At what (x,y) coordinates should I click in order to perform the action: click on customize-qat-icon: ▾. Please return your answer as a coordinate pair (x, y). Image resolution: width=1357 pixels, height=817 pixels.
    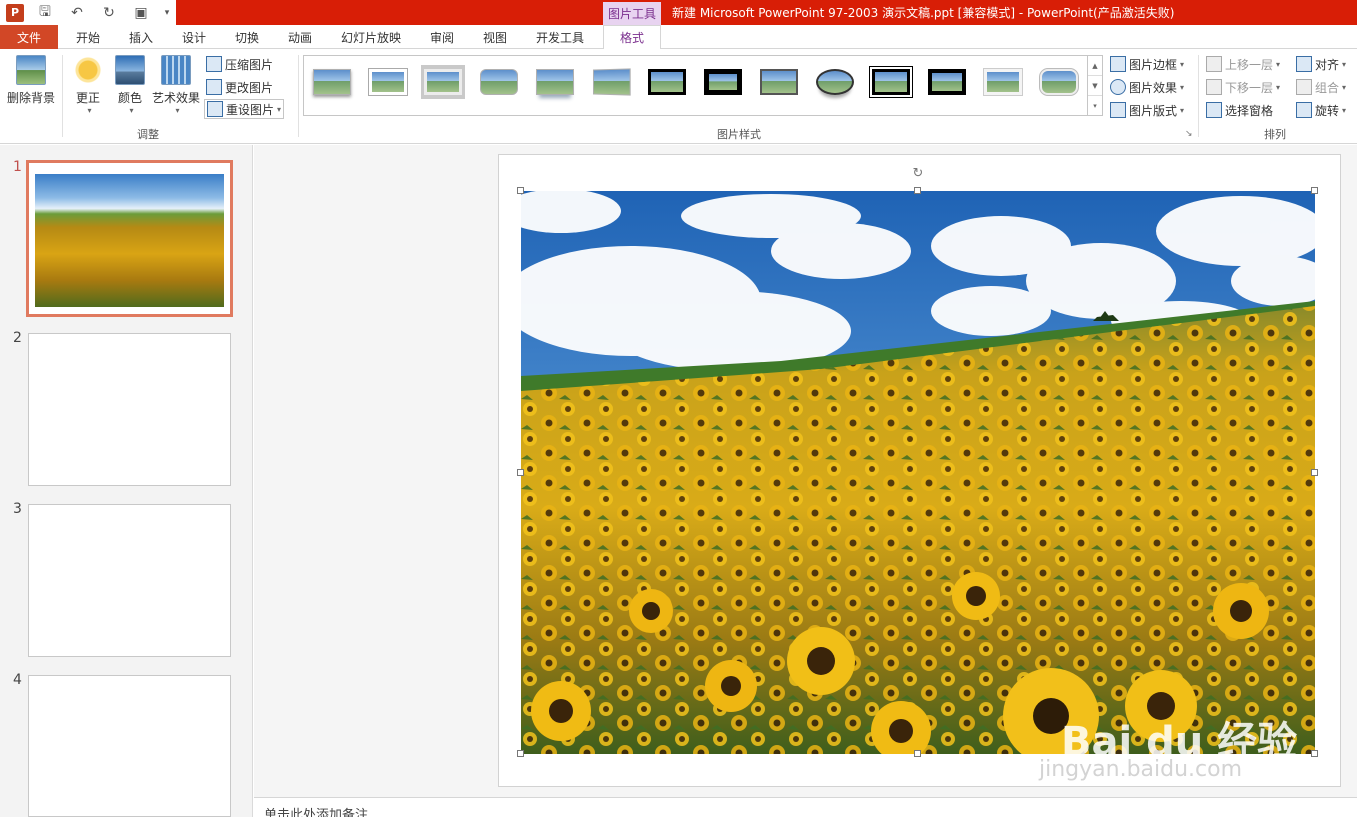
    Looking at the image, I should click on (167, 13).